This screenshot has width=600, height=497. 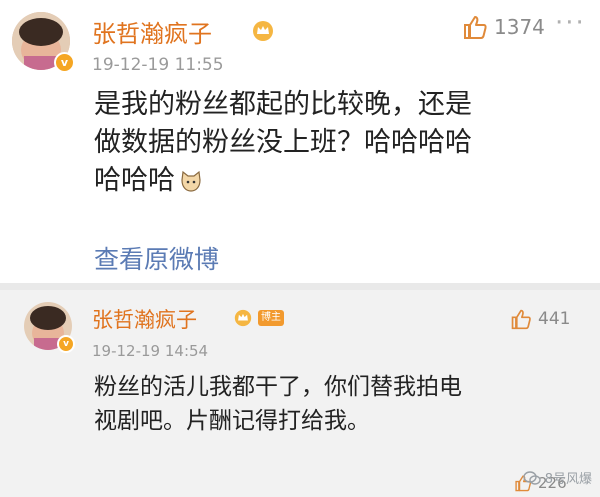 I want to click on host-badge: 博主, so click(x=271, y=318).